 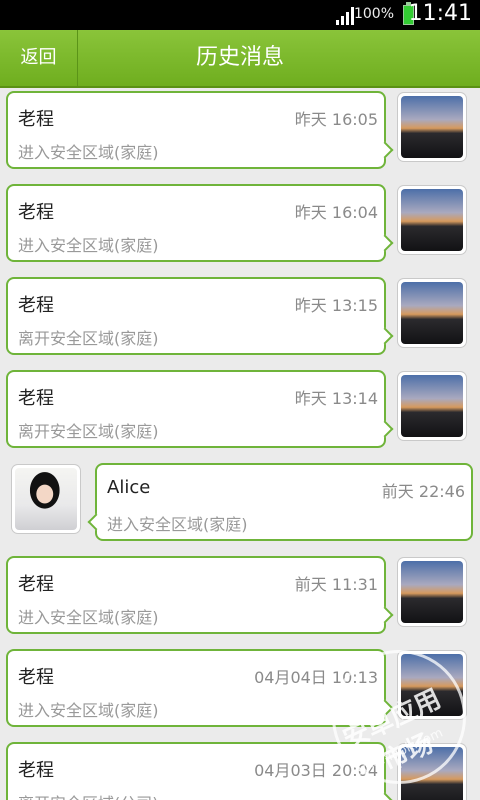 I want to click on message-time: 前天 11:31, so click(x=336, y=584).